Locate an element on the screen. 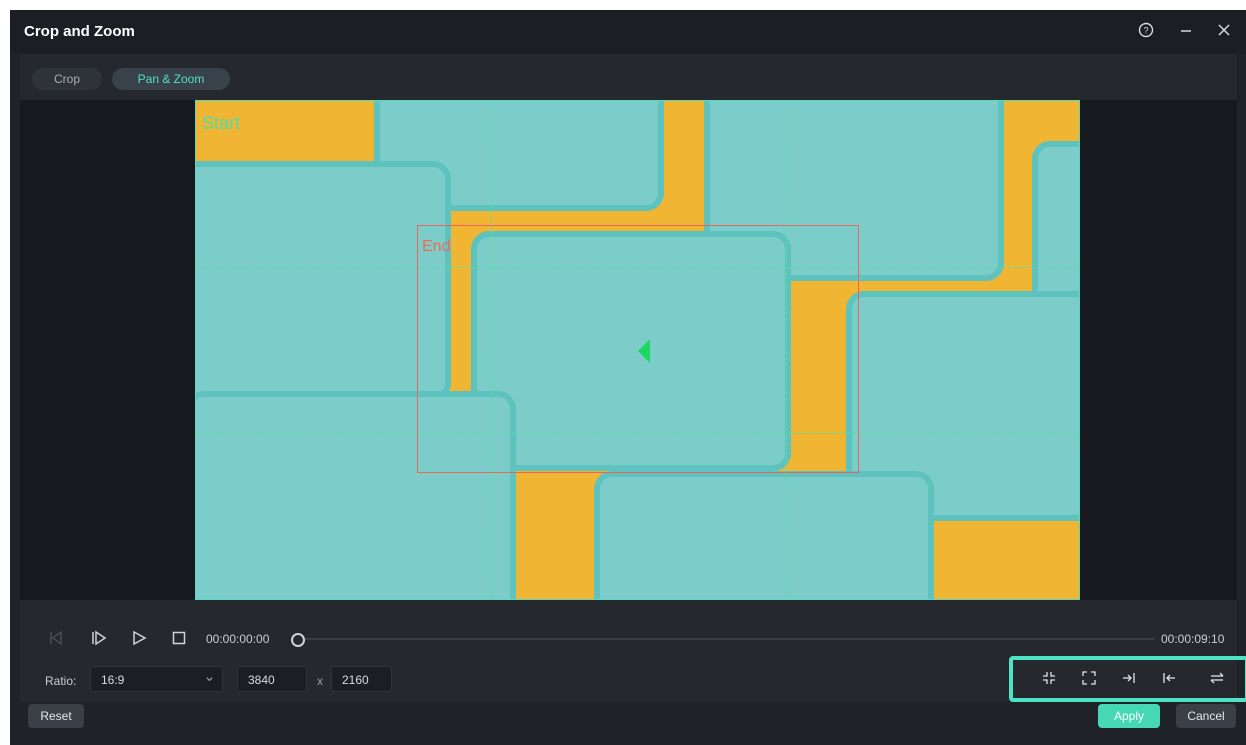  ratio-label: Ratio: is located at coordinates (61, 681).